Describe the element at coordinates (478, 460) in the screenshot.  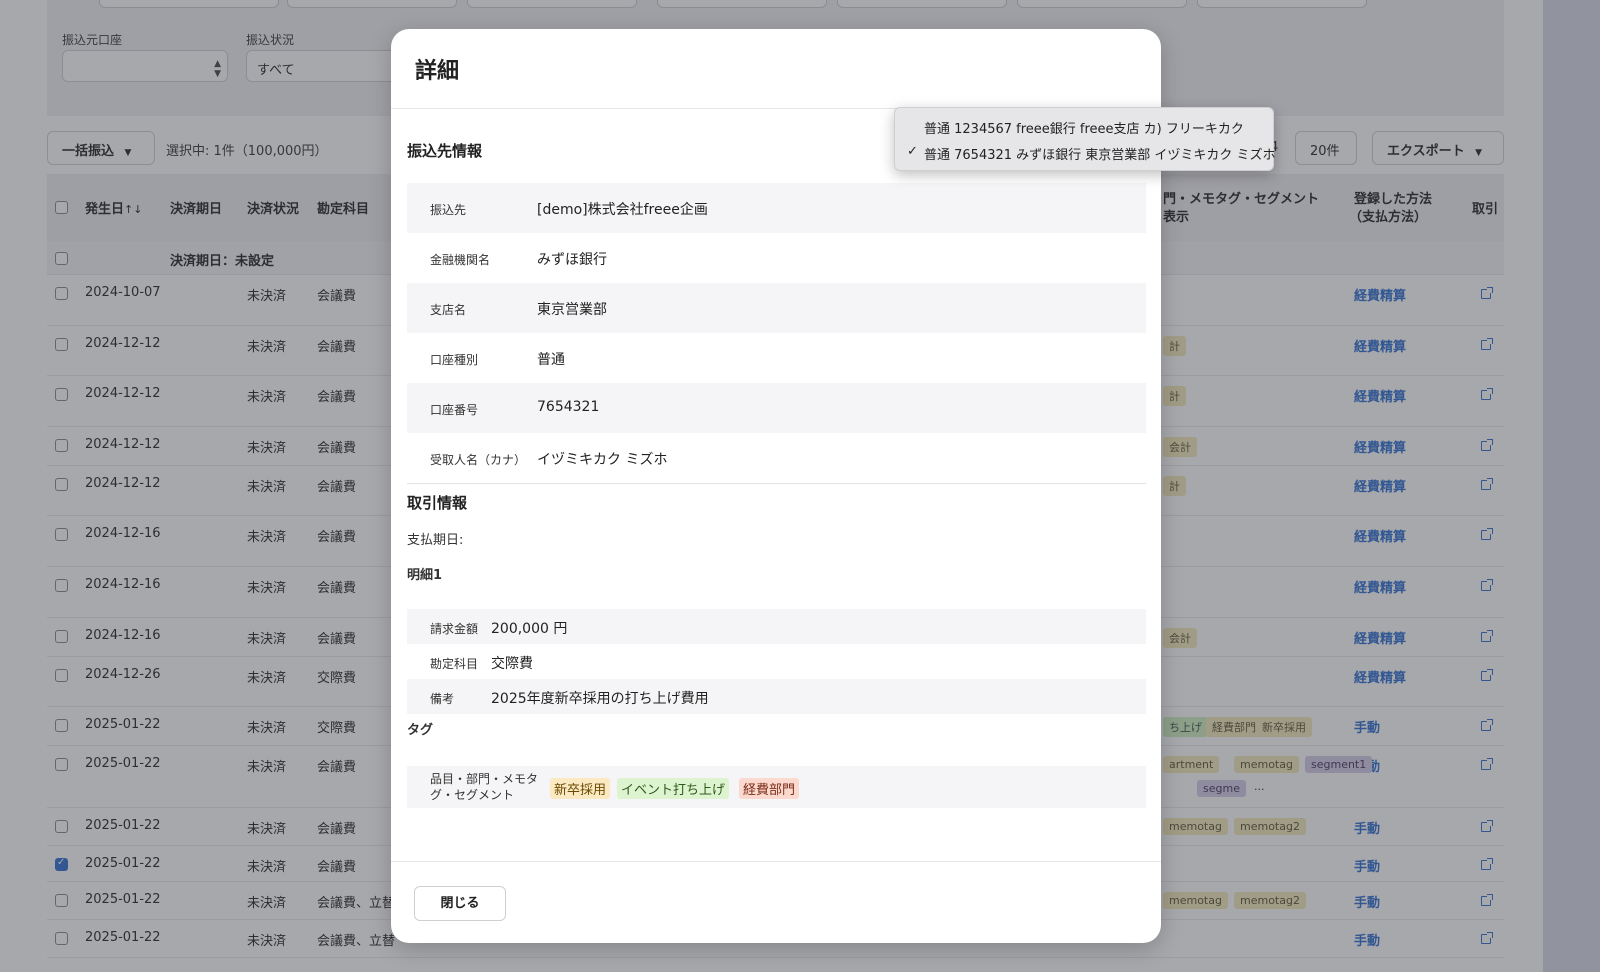
I see `recipient-label: 受取人名（カナ）` at that location.